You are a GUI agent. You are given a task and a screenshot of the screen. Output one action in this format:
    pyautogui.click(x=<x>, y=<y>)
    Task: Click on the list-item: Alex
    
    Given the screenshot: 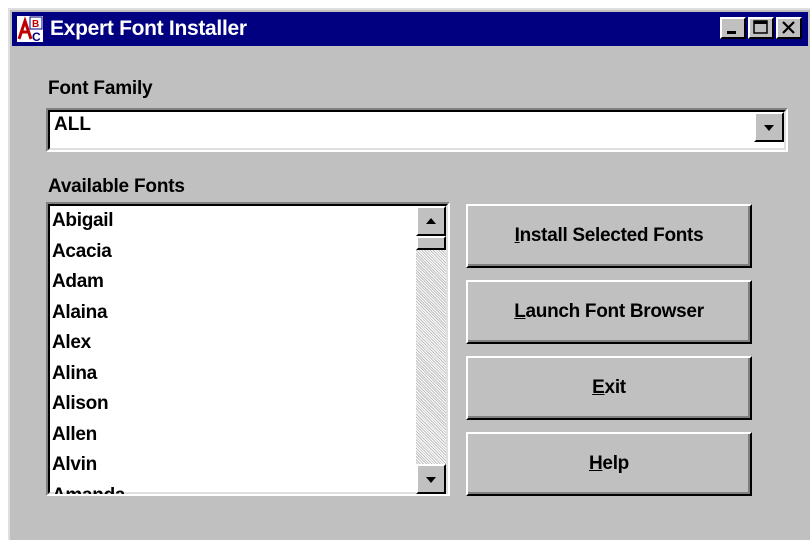 What is the action you would take?
    pyautogui.click(x=232, y=343)
    